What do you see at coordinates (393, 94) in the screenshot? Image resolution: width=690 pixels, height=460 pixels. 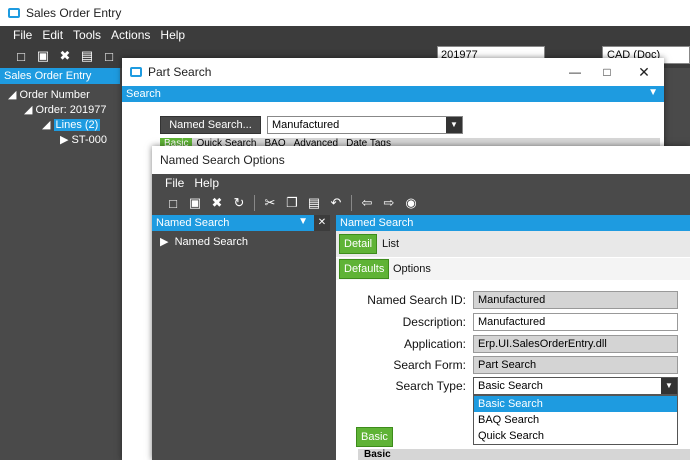 I see `search-panel-head: Search ▼` at bounding box center [393, 94].